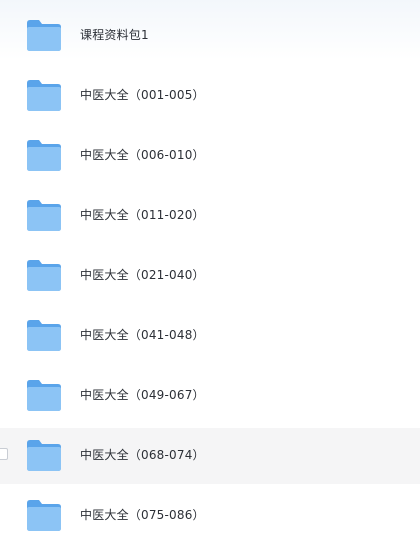  I want to click on row-checkbox, so click(4, 454).